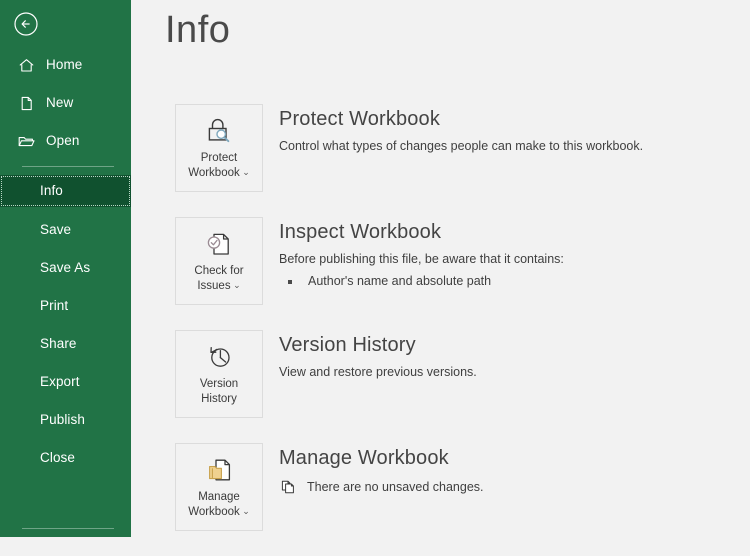 The image size is (750, 556). Describe the element at coordinates (219, 384) in the screenshot. I see `tile-label-line1: Version` at that location.